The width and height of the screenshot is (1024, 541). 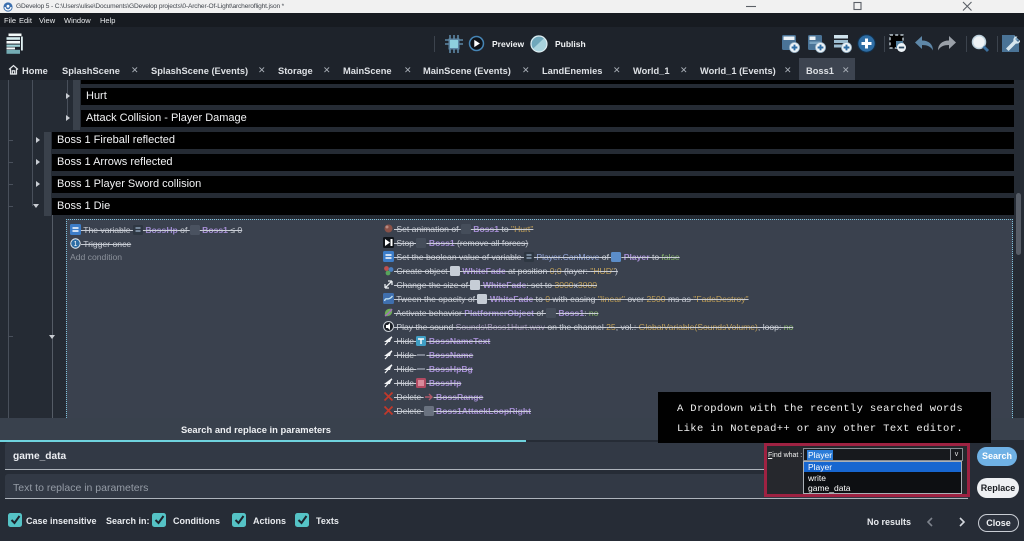 I want to click on svg-text: 1, so click(x=76, y=244).